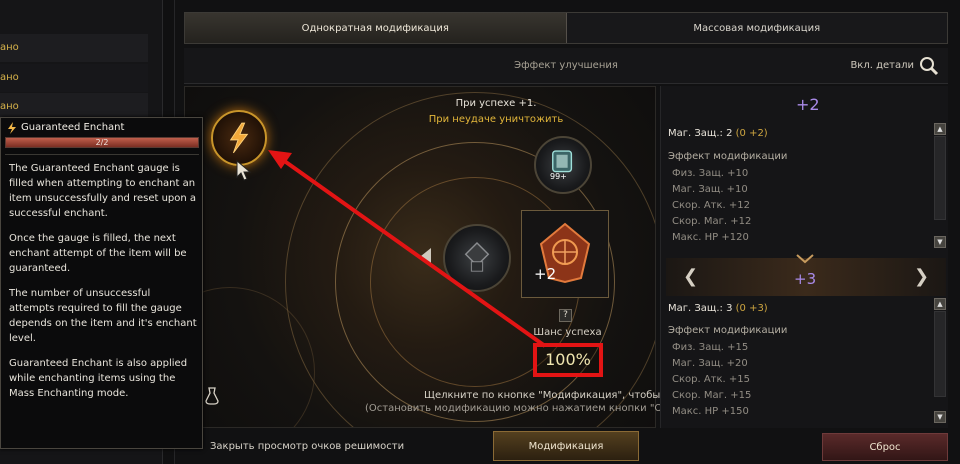 The image size is (960, 464). Describe the element at coordinates (566, 446) in the screenshot. I see `modify-button: Модификация` at that location.